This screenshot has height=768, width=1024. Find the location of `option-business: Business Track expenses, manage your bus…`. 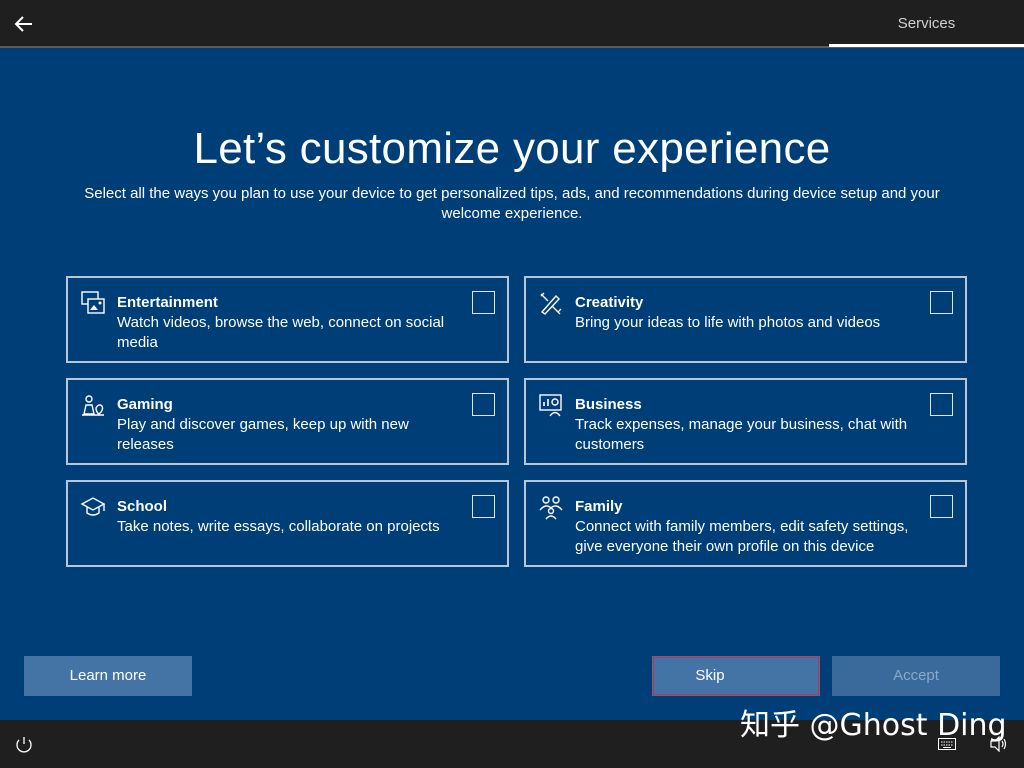

option-business: Business Track expenses, manage your bus… is located at coordinates (745, 421).